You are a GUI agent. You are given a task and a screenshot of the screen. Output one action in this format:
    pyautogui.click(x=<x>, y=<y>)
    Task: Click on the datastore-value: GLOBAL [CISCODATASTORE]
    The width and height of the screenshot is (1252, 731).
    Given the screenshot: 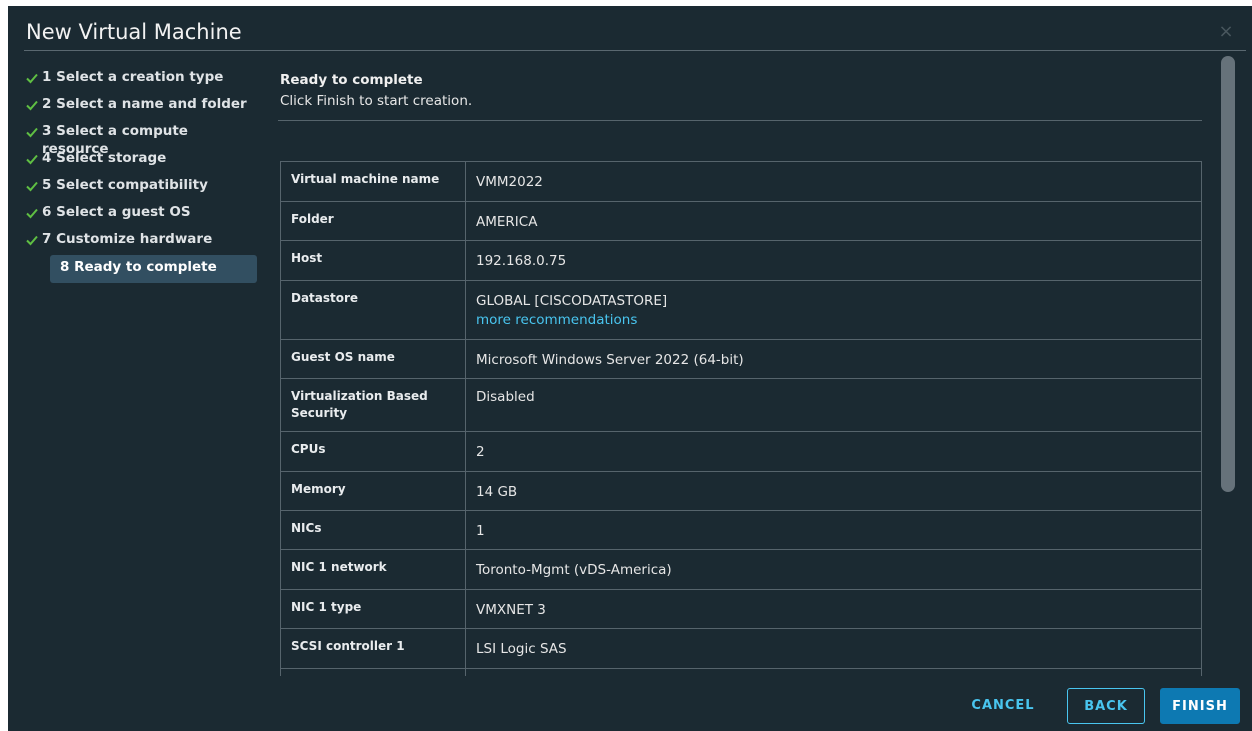 What is the action you would take?
    pyautogui.click(x=572, y=301)
    